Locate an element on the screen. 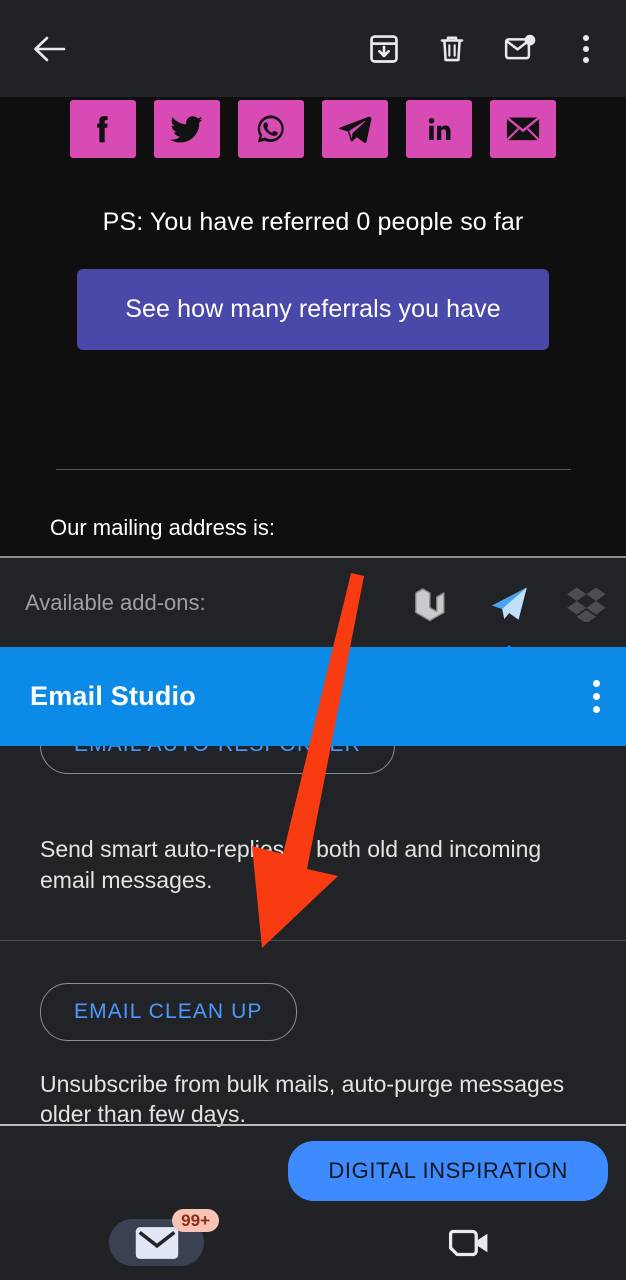  email-icon is located at coordinates (523, 128).